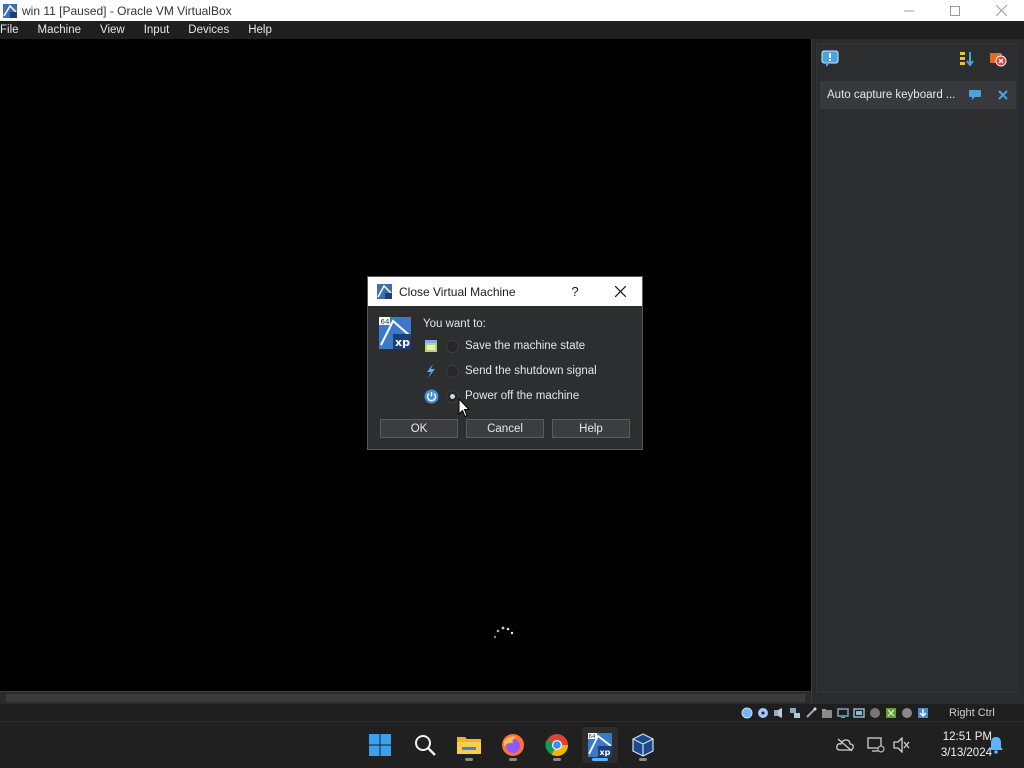  Describe the element at coordinates (747, 712) in the screenshot. I see `hard-disk-status-icon` at that location.